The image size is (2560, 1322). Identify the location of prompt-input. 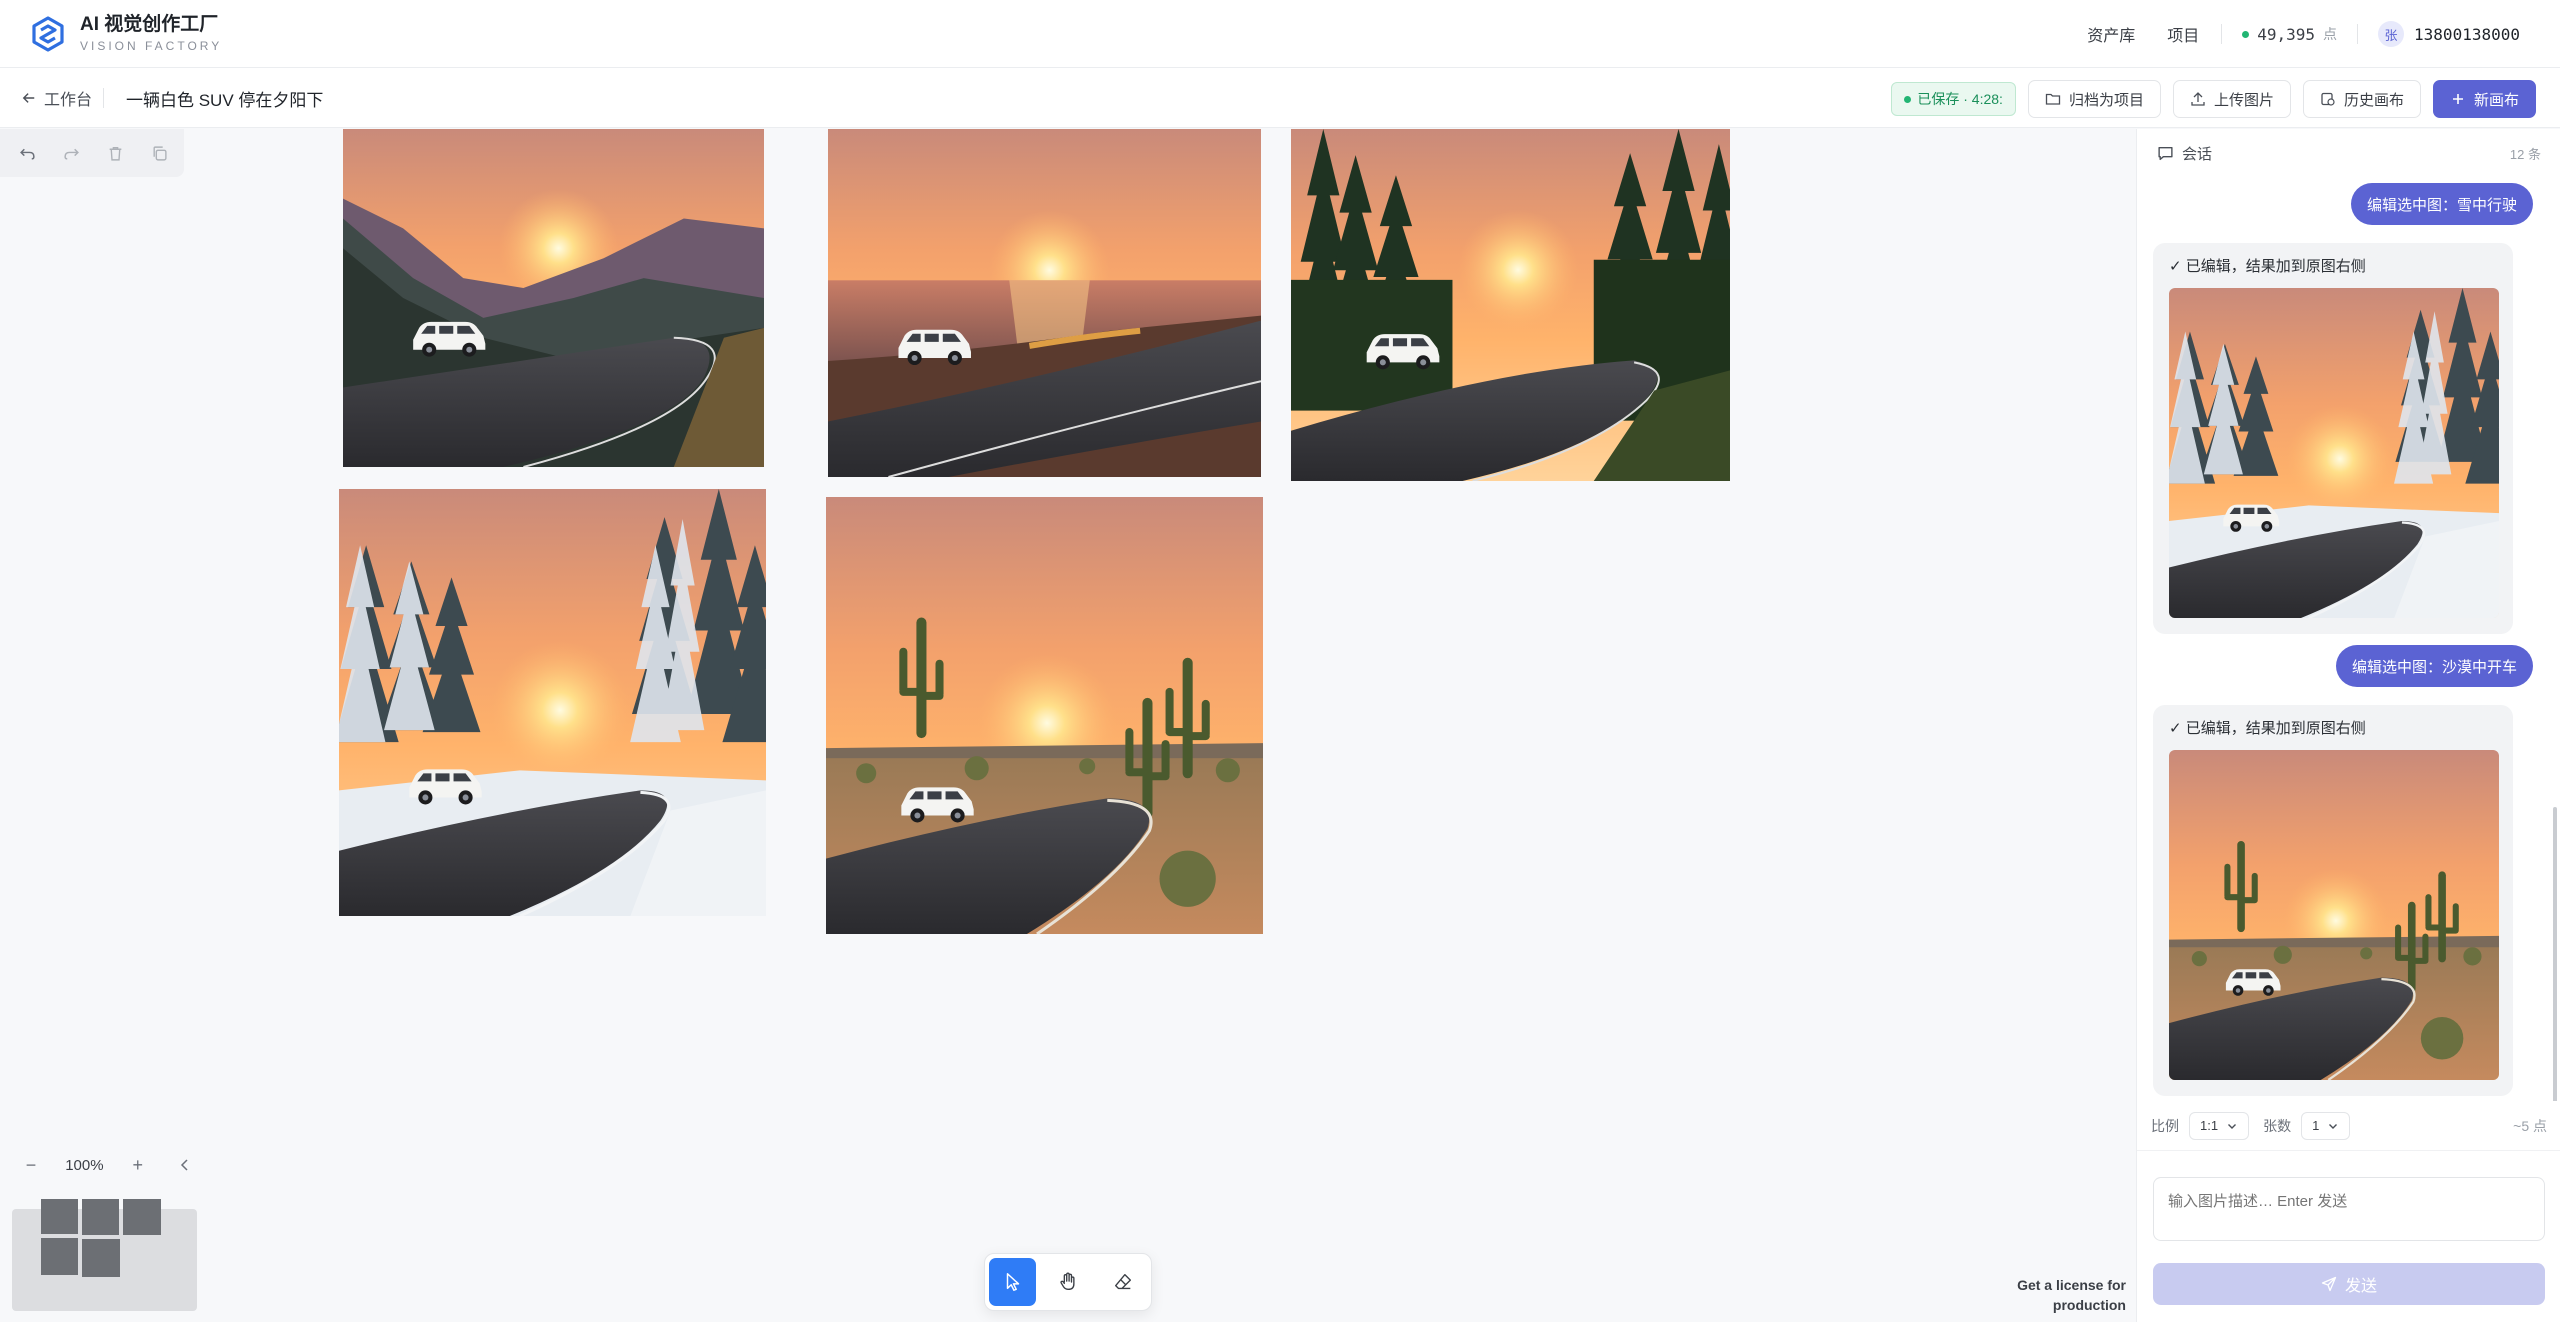
(2349, 1209).